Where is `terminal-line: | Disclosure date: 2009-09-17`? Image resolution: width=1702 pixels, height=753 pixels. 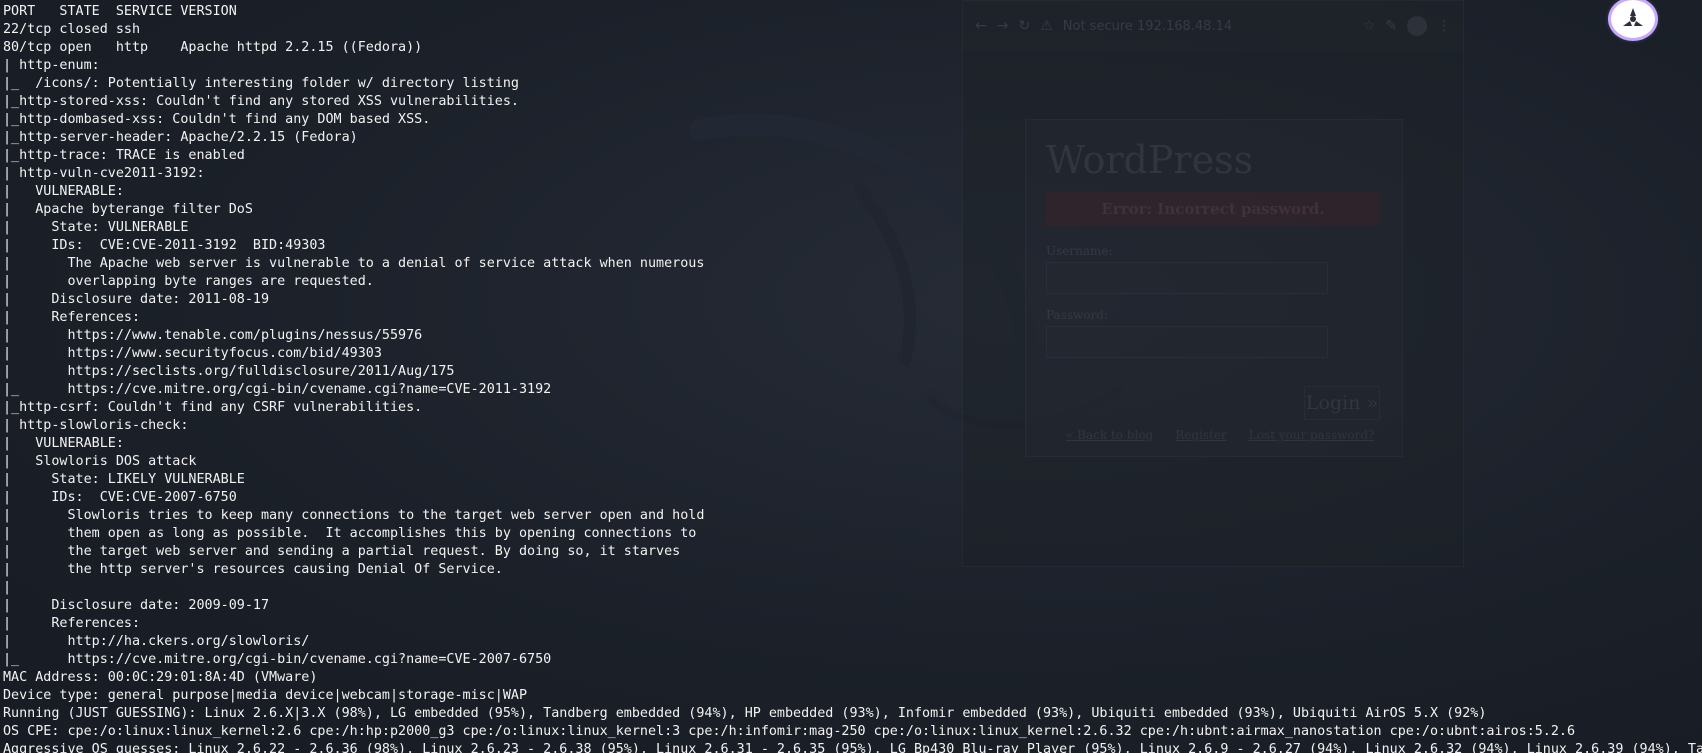 terminal-line: | Disclosure date: 2009-09-17 is located at coordinates (136, 605).